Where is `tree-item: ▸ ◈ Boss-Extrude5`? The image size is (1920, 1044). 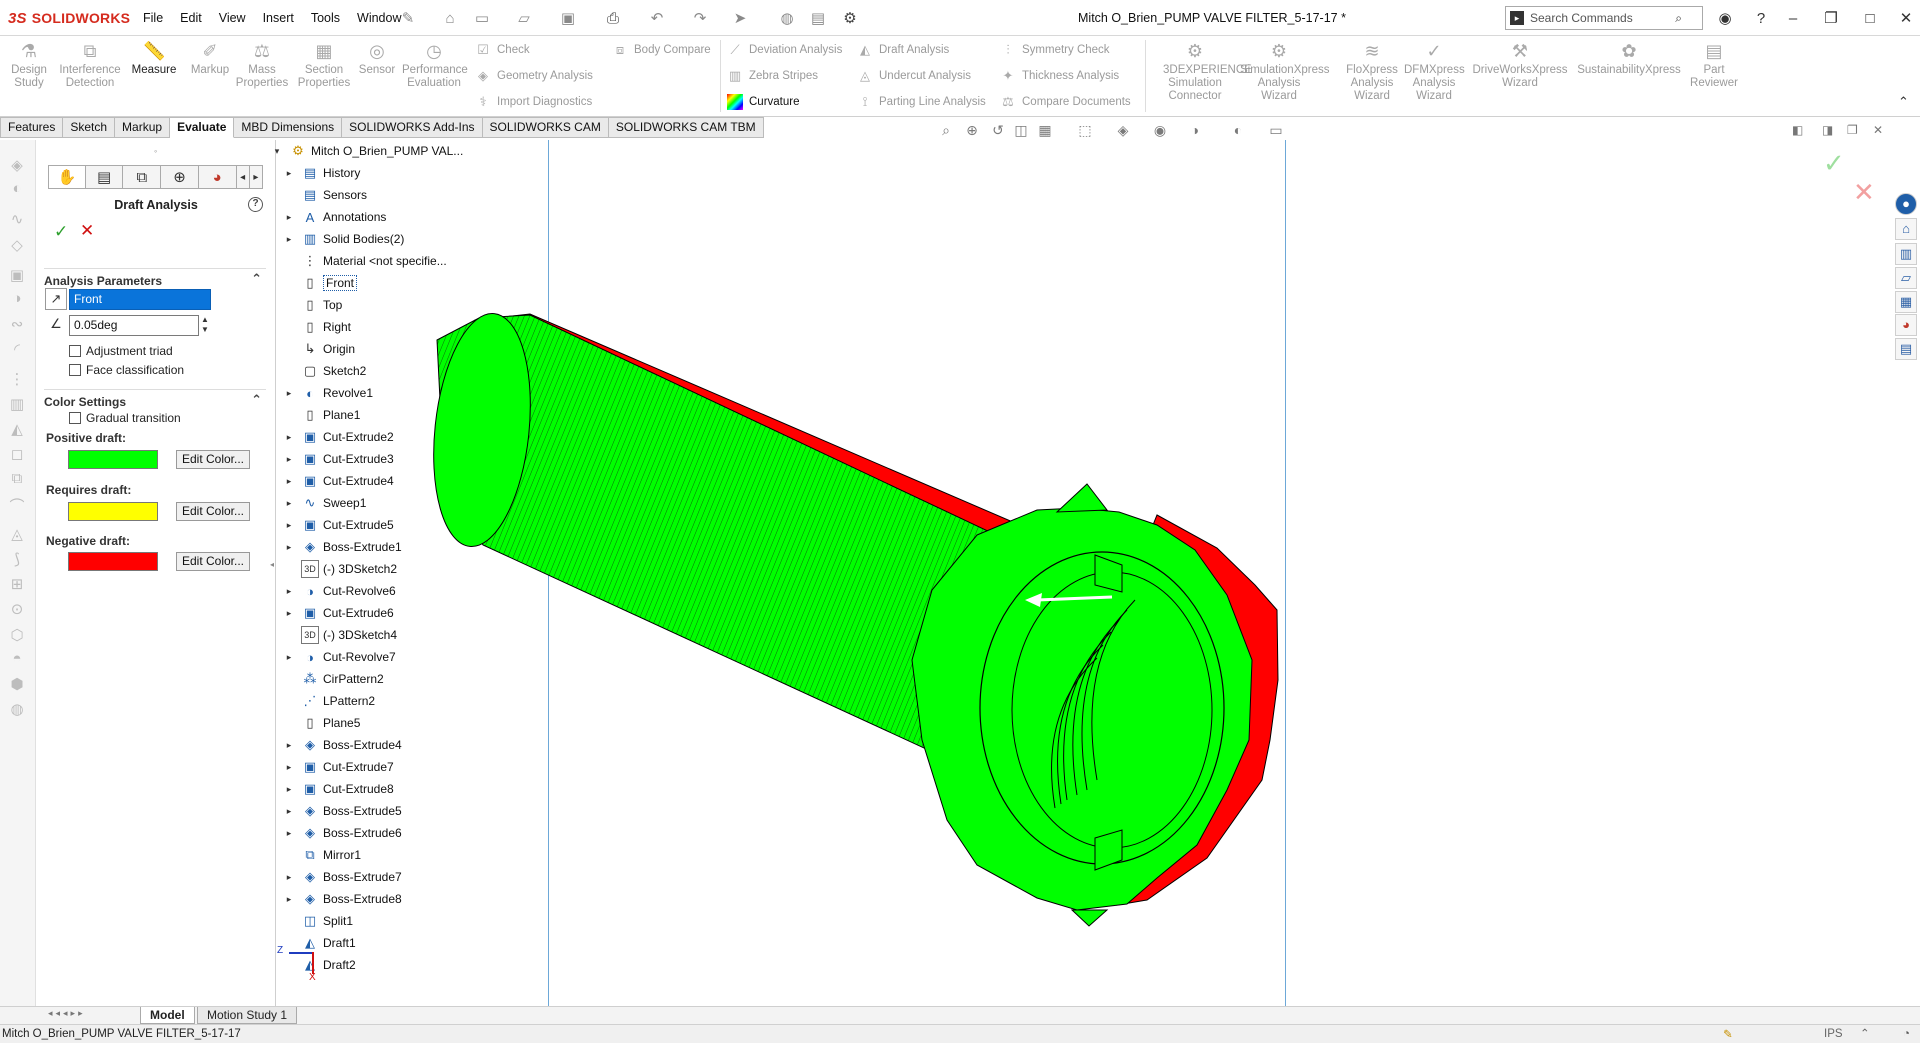
tree-item: ▸ ◈ Boss-Extrude5 is located at coordinates (373, 811).